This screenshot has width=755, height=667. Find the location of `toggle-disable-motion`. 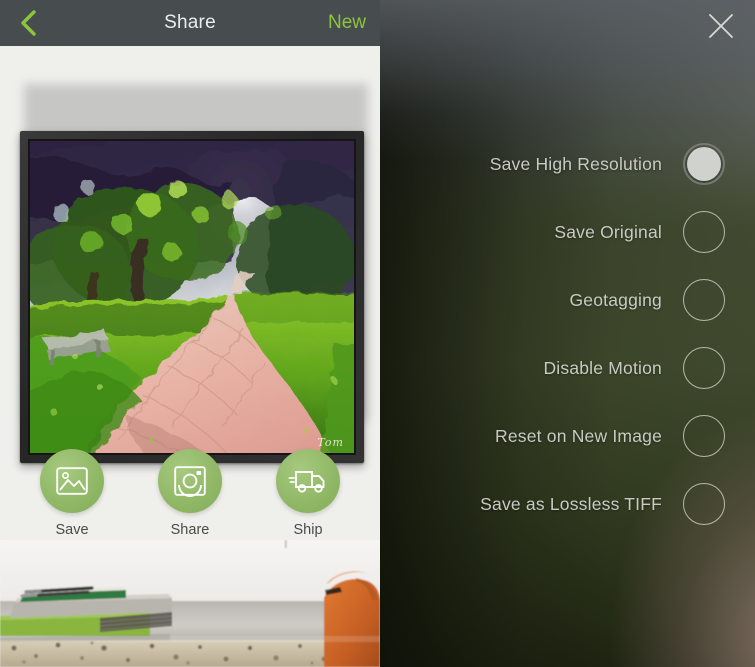

toggle-disable-motion is located at coordinates (704, 368).